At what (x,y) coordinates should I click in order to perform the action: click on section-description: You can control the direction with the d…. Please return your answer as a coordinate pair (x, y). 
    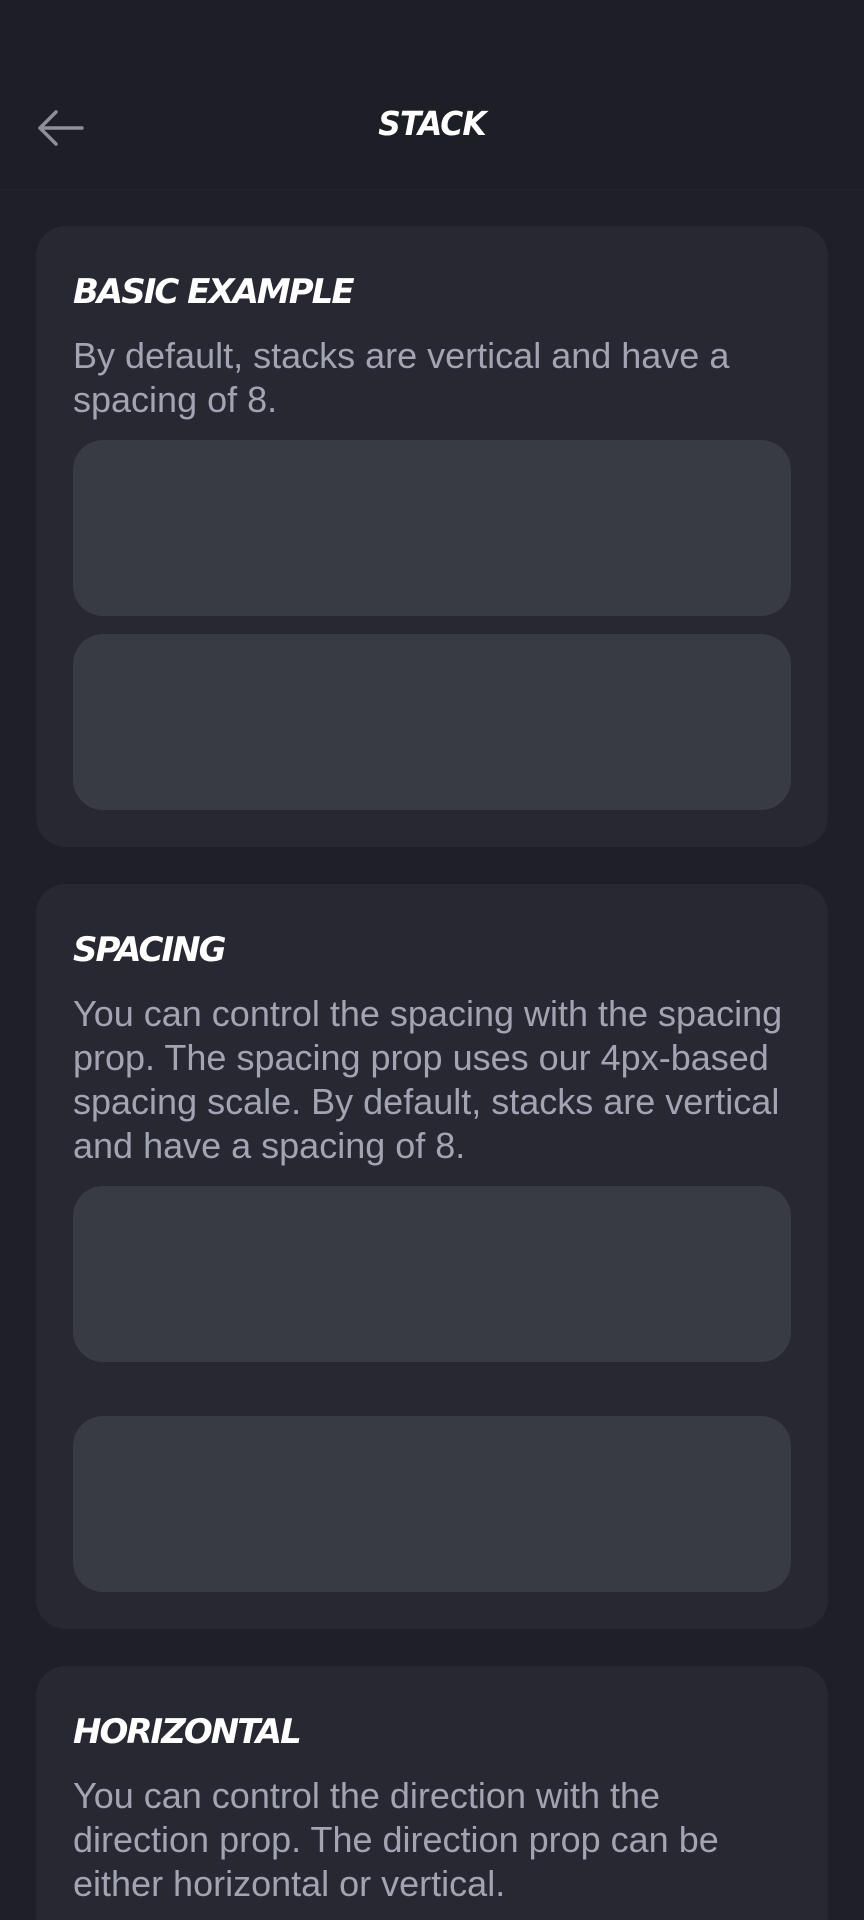
    Looking at the image, I should click on (396, 1839).